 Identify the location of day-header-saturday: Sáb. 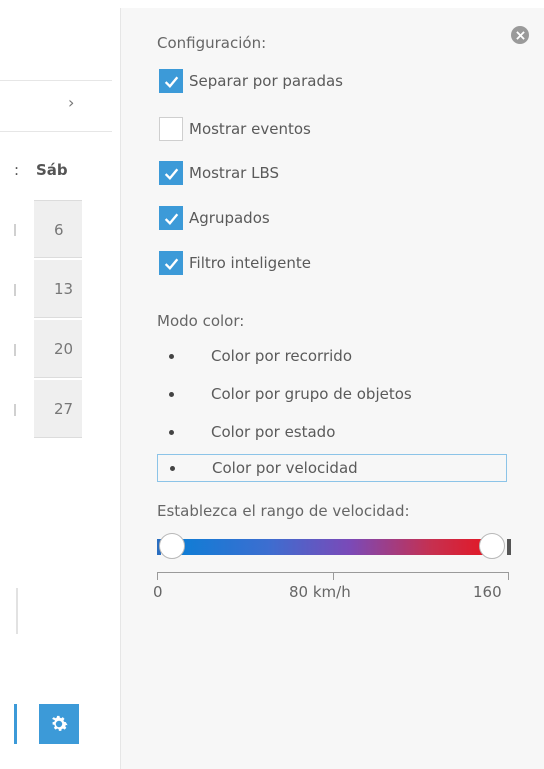
(52, 170).